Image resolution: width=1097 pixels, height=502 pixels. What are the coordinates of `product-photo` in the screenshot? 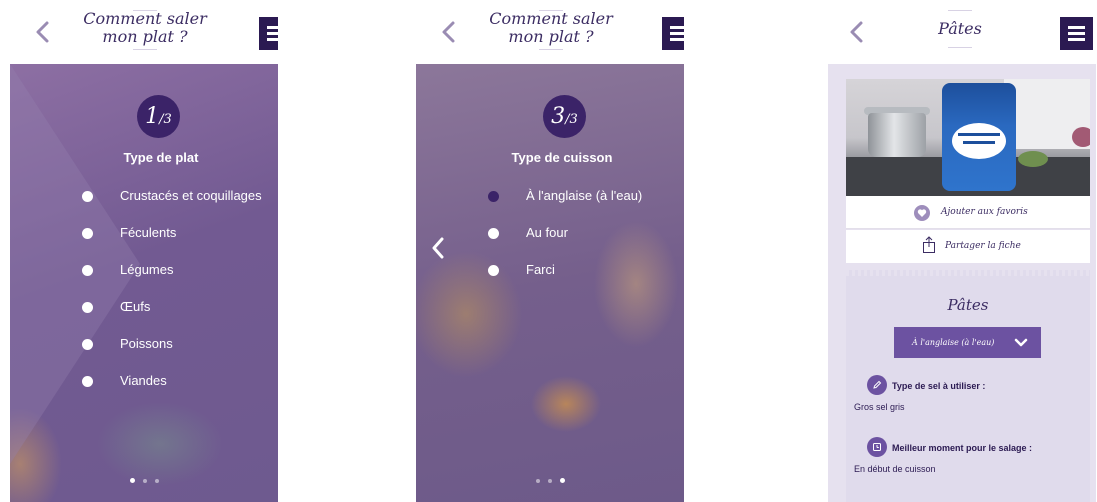 It's located at (968, 137).